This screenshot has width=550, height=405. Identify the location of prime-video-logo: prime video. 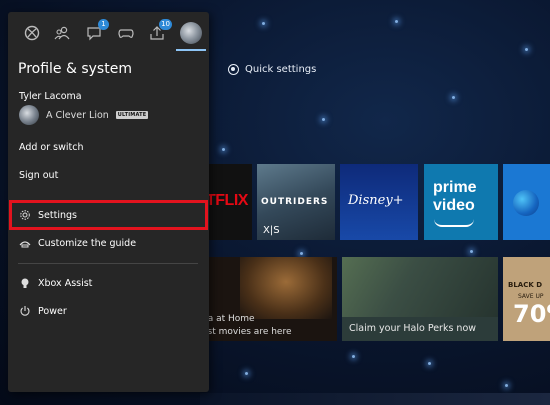
(455, 196).